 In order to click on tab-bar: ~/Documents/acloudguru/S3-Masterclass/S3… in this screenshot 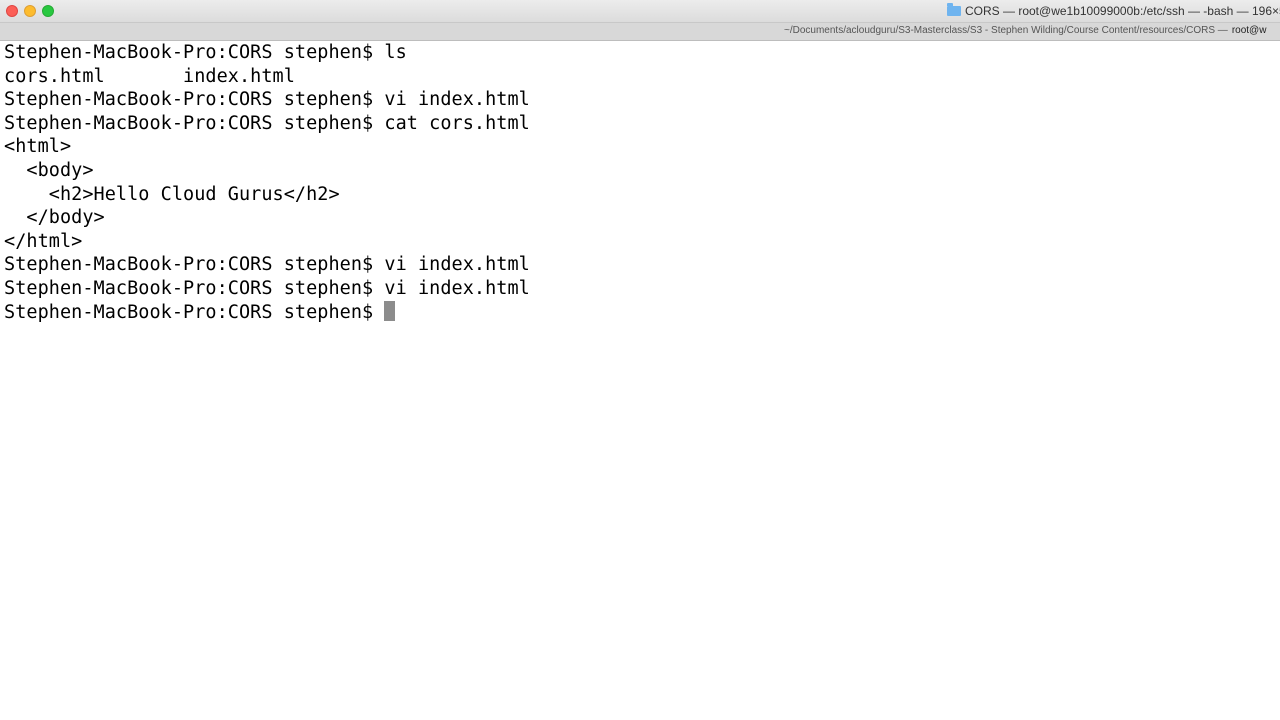, I will do `click(640, 32)`.